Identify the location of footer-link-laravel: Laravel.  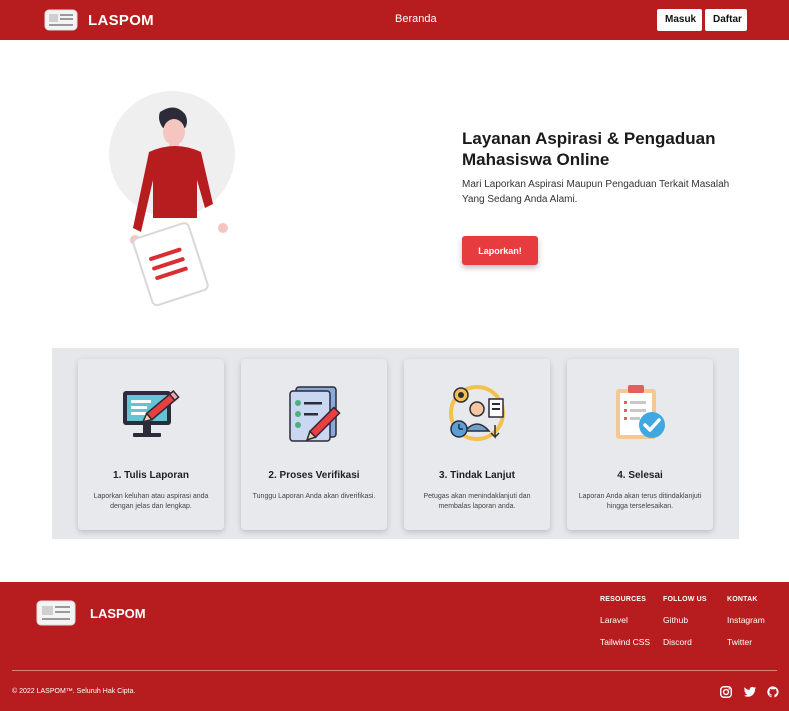
(625, 620).